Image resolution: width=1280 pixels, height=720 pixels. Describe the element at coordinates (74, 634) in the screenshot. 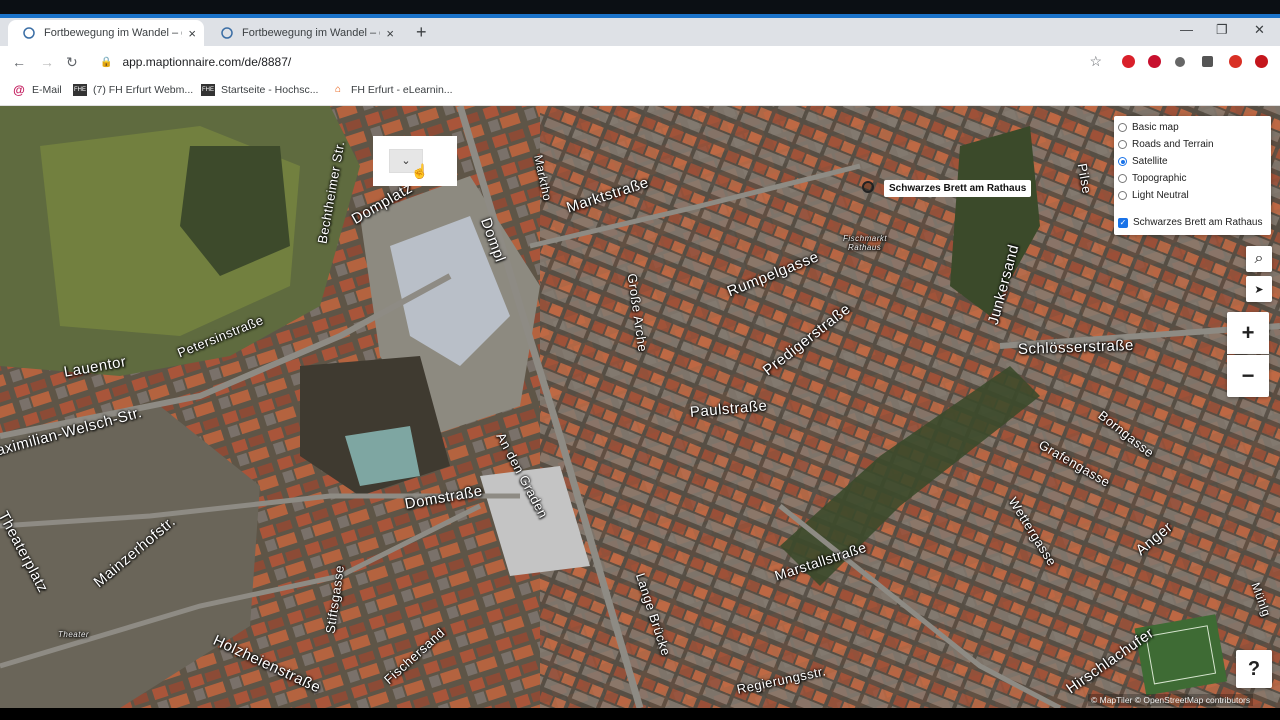

I see `place-label: Theater` at that location.